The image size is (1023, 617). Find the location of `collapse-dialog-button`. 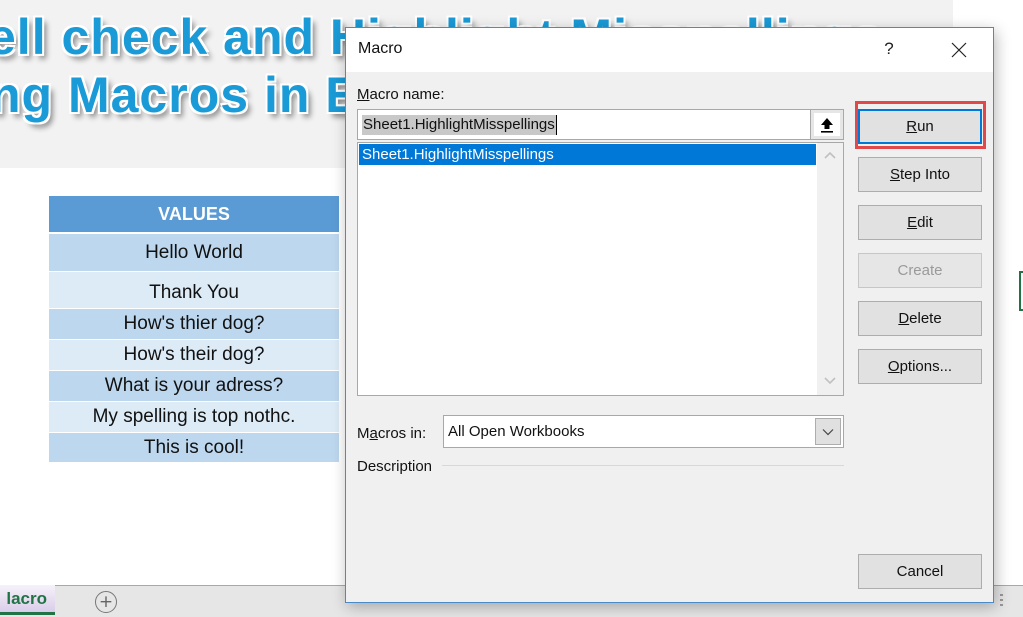

collapse-dialog-button is located at coordinates (827, 124).